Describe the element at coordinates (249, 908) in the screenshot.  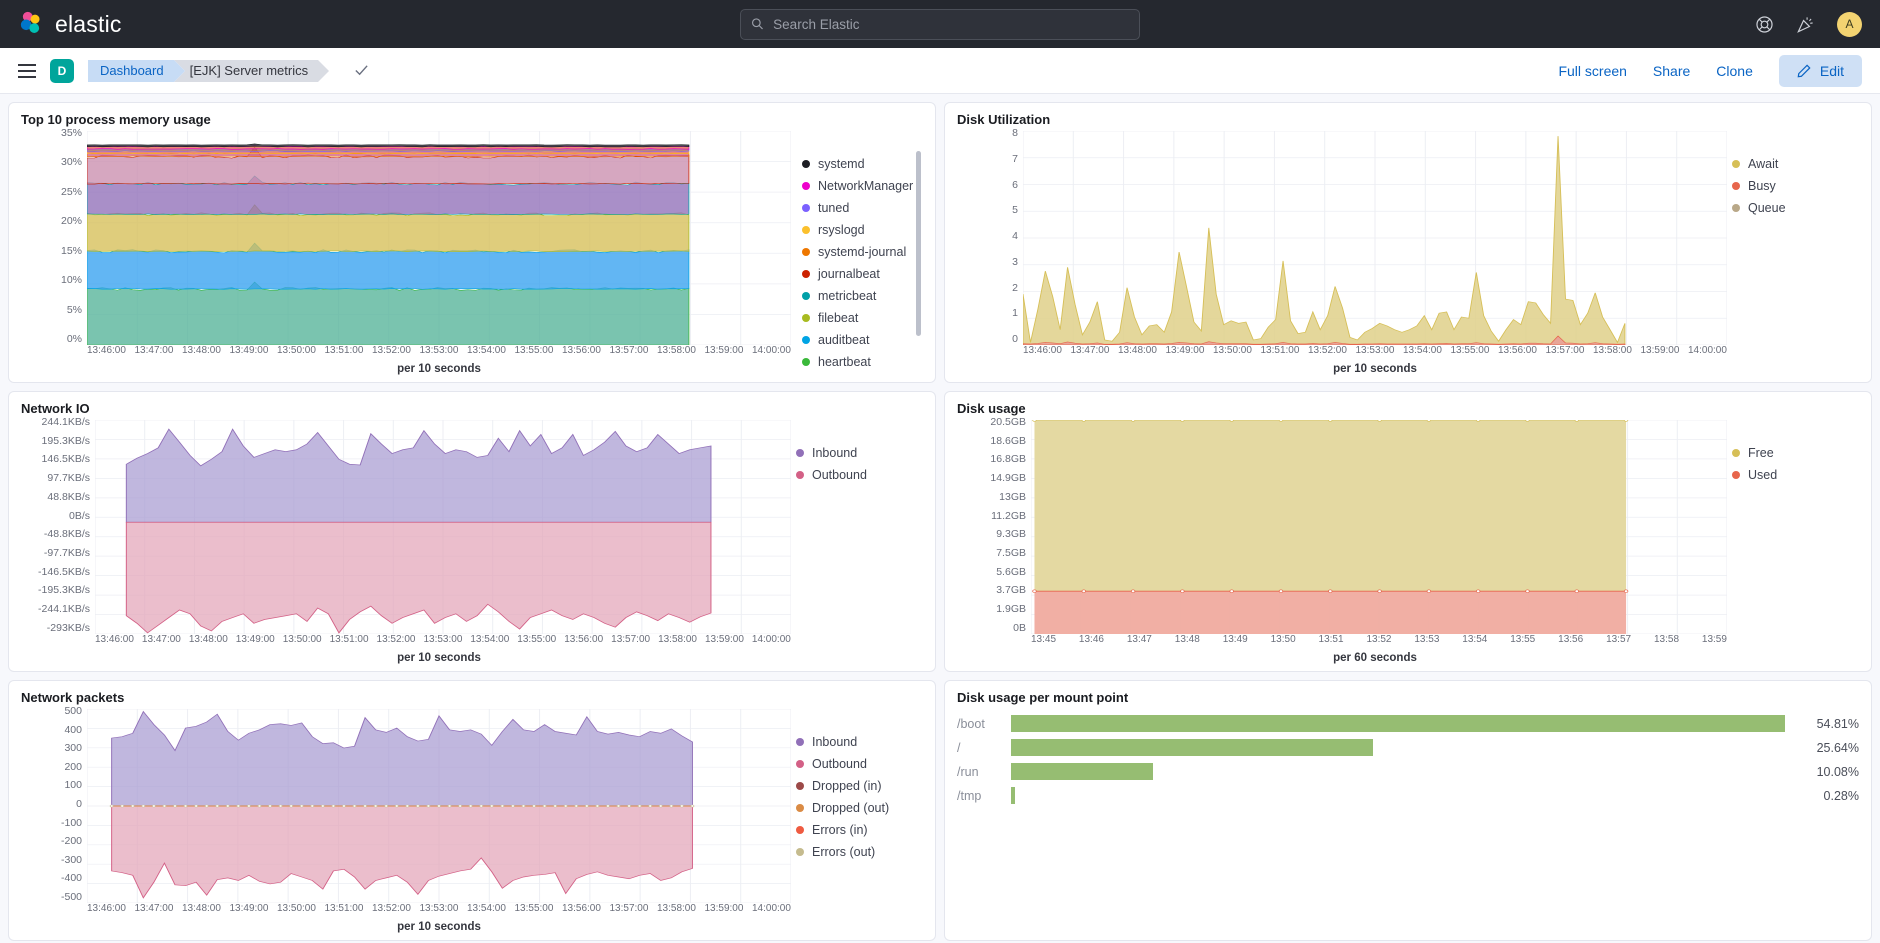
I see `x-tick-3: 13:49:00` at that location.